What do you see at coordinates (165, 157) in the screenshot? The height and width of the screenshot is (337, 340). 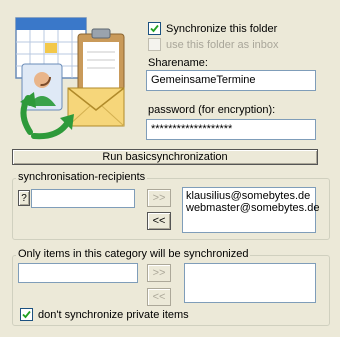 I see `run-sync-button: Run basicsynchronization` at bounding box center [165, 157].